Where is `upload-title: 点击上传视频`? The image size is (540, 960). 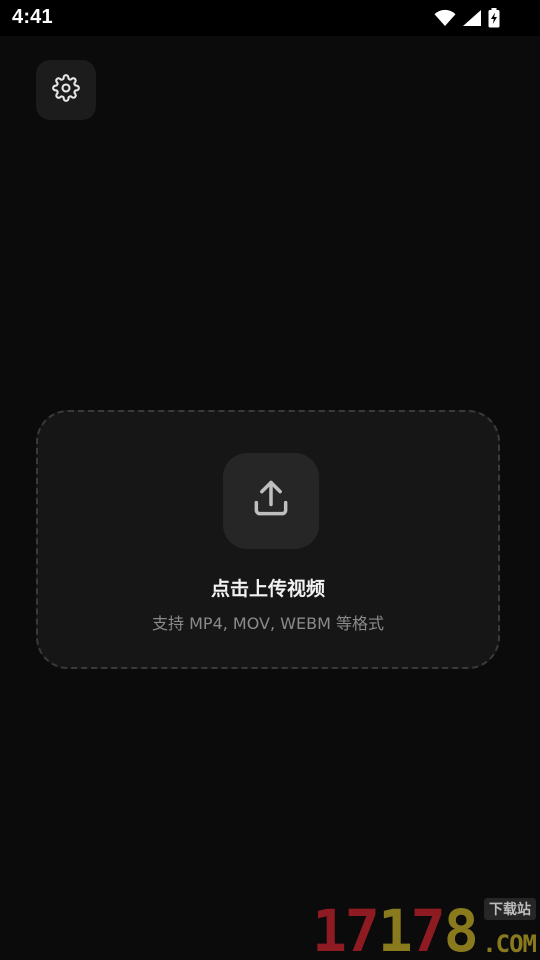
upload-title: 点击上传视频 is located at coordinates (267, 589).